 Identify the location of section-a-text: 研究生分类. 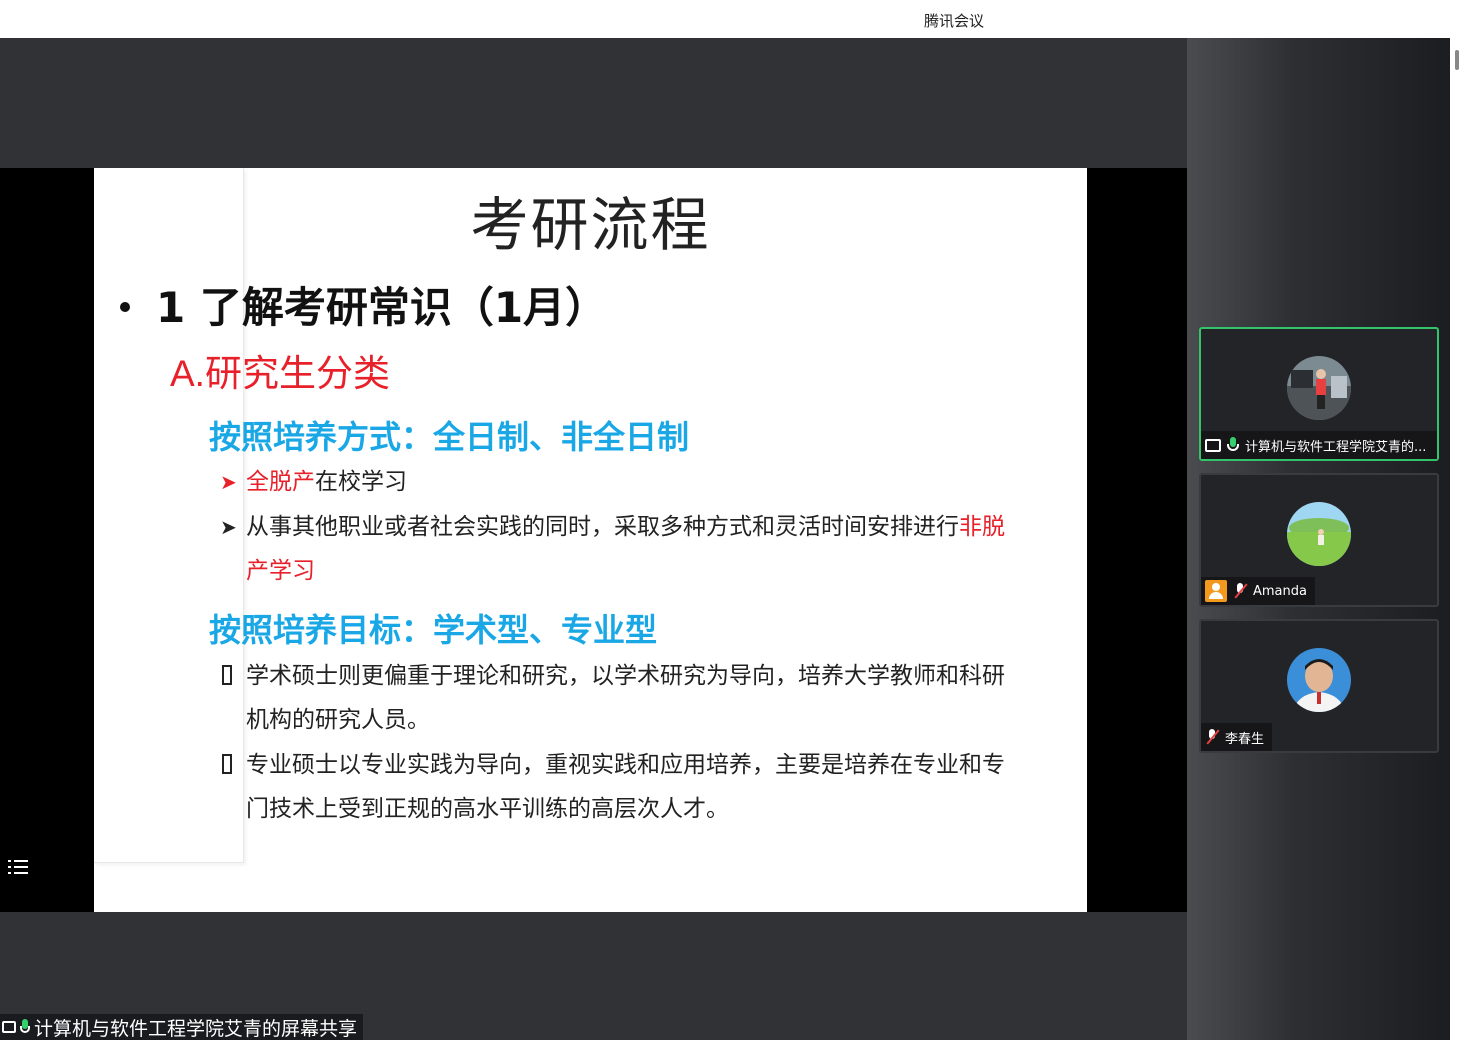
(297, 373).